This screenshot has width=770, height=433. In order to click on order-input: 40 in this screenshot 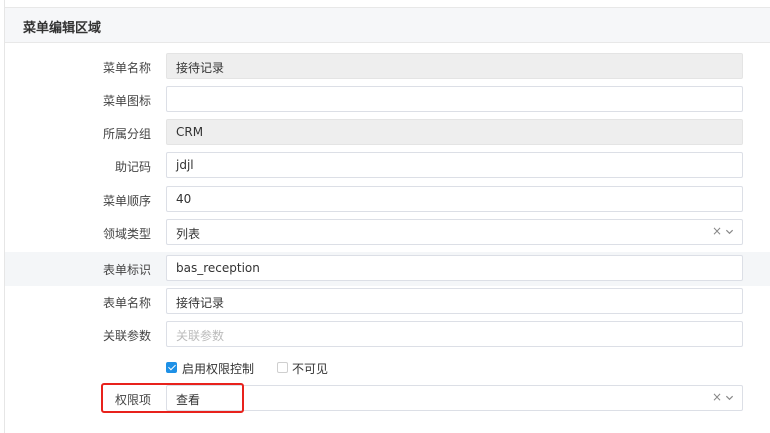, I will do `click(454, 199)`.